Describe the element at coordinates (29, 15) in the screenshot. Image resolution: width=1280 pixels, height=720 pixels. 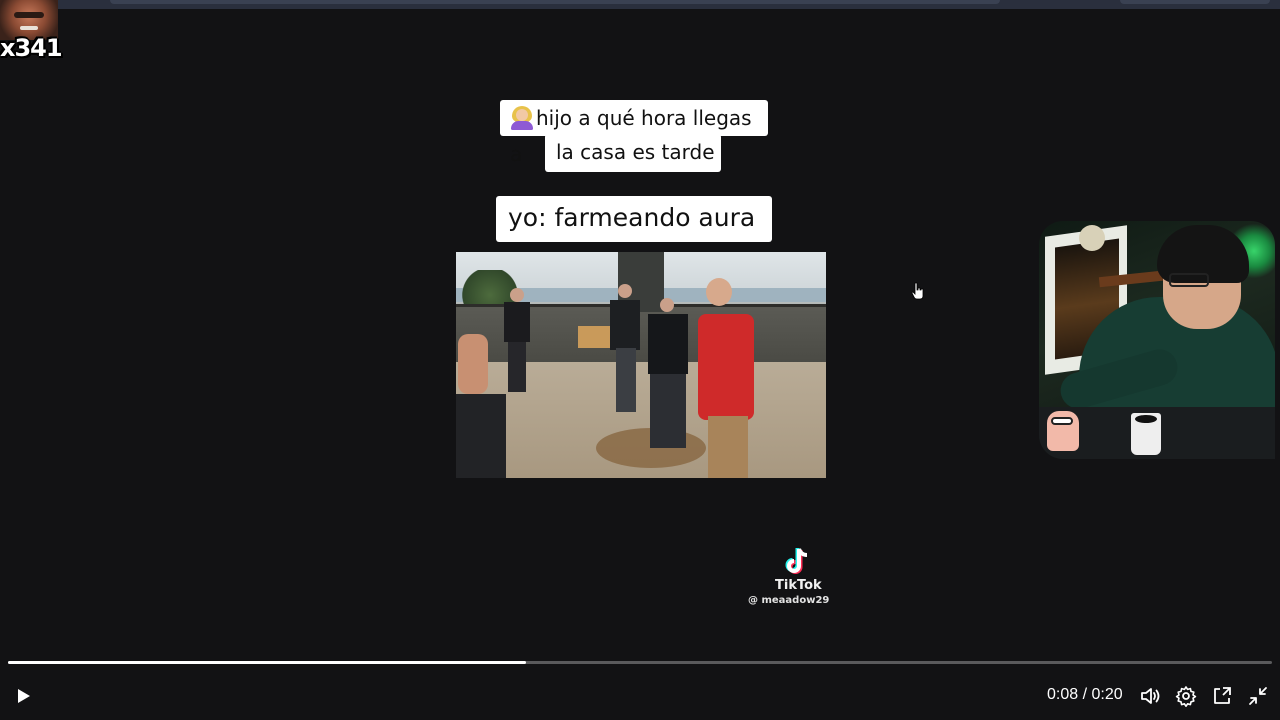
I see `avatar-eyes` at that location.